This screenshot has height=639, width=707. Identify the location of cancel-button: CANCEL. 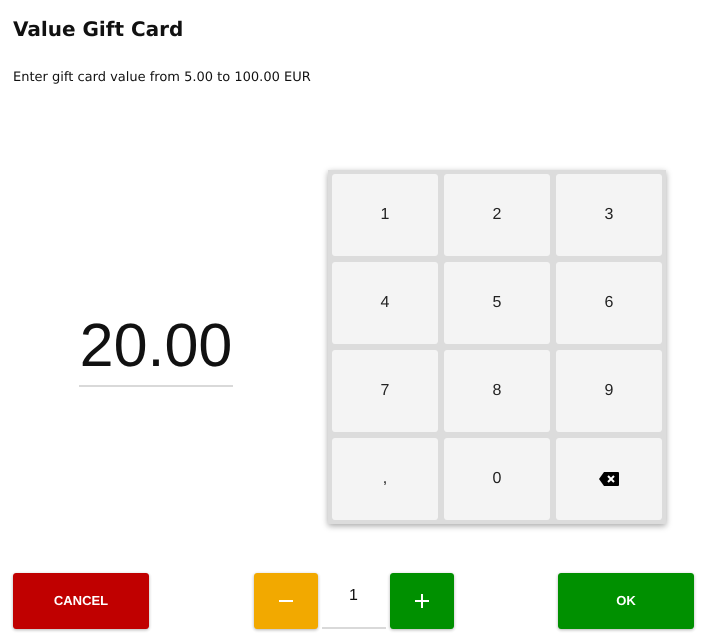
(81, 601).